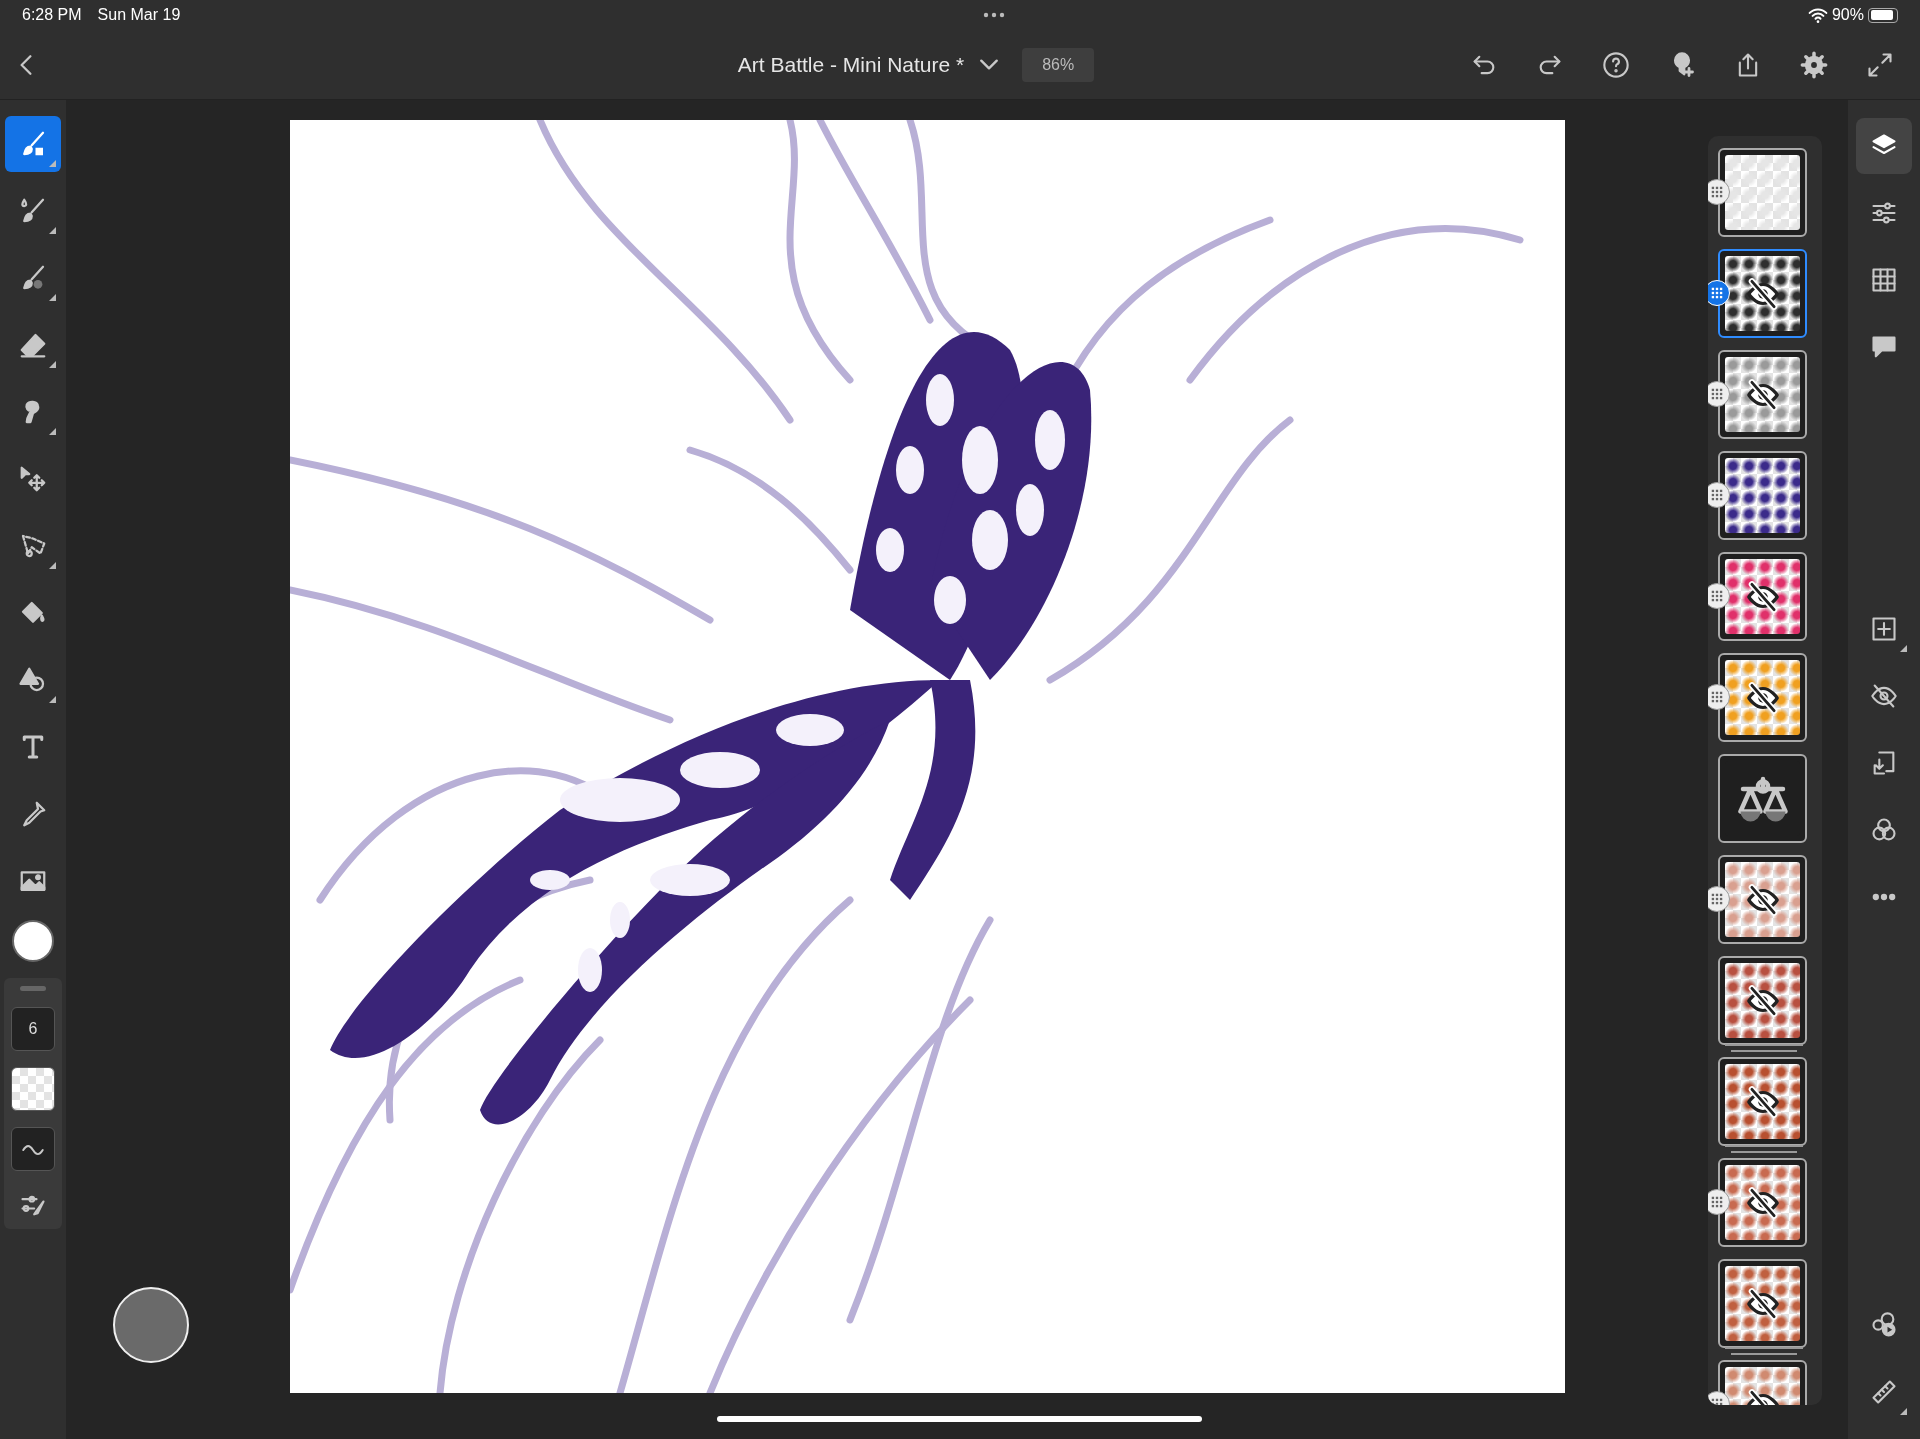  Describe the element at coordinates (33, 1029) in the screenshot. I see `brush-size-button: 6` at that location.